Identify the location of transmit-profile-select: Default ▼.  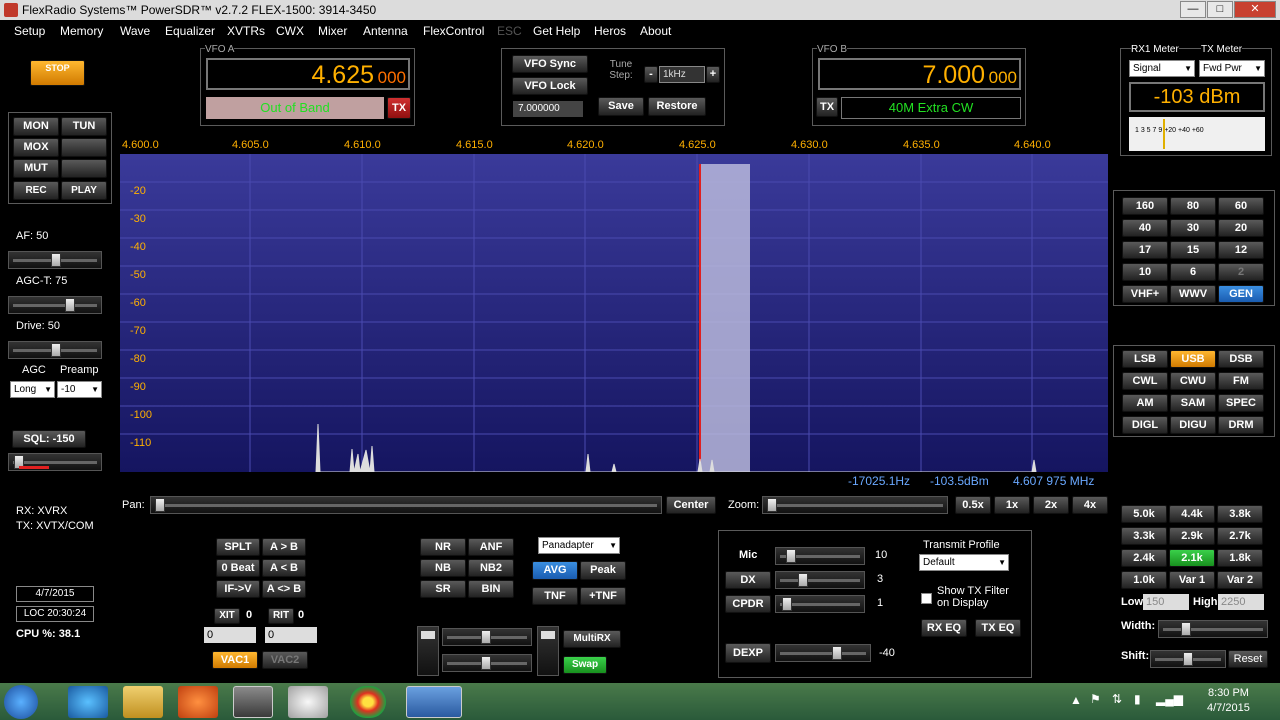
(964, 562).